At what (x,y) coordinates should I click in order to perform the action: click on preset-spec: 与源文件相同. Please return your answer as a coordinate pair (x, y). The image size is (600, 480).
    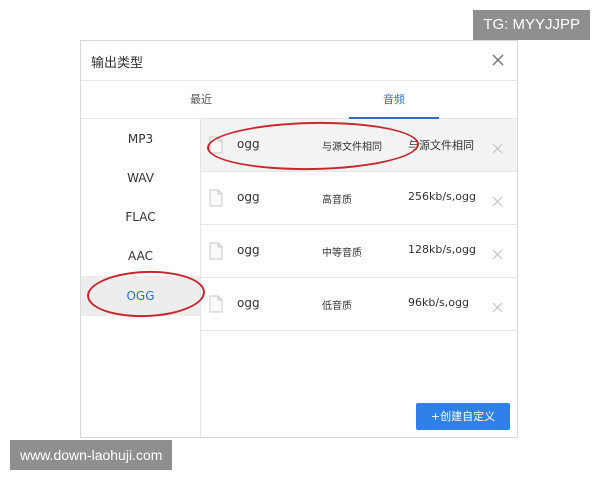
    Looking at the image, I should click on (441, 145).